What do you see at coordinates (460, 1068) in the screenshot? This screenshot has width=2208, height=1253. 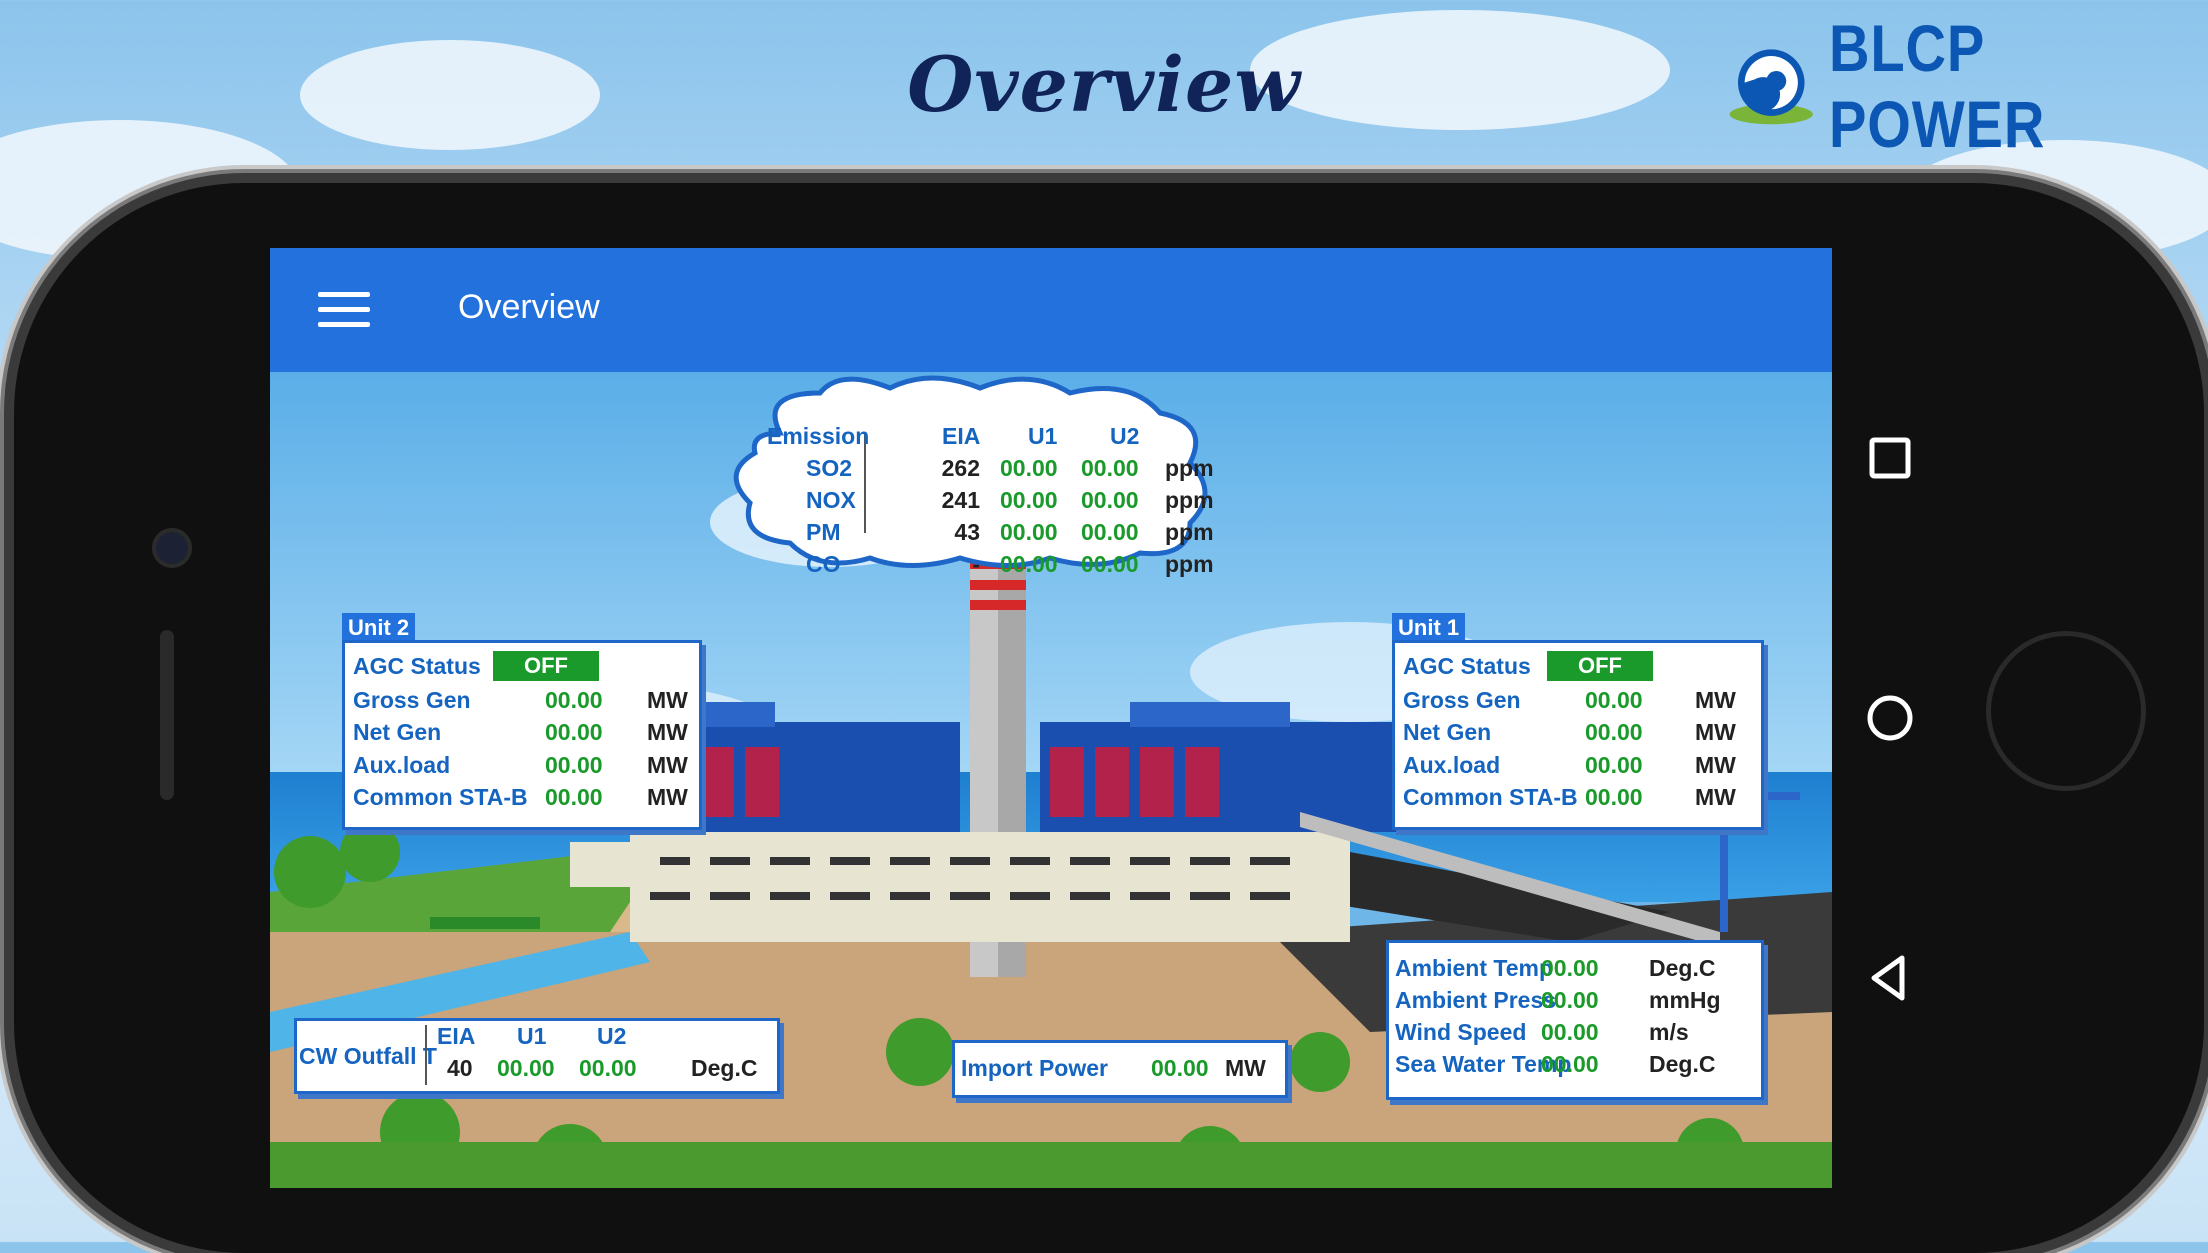 I see `cw-outfall-eia-value: 40` at bounding box center [460, 1068].